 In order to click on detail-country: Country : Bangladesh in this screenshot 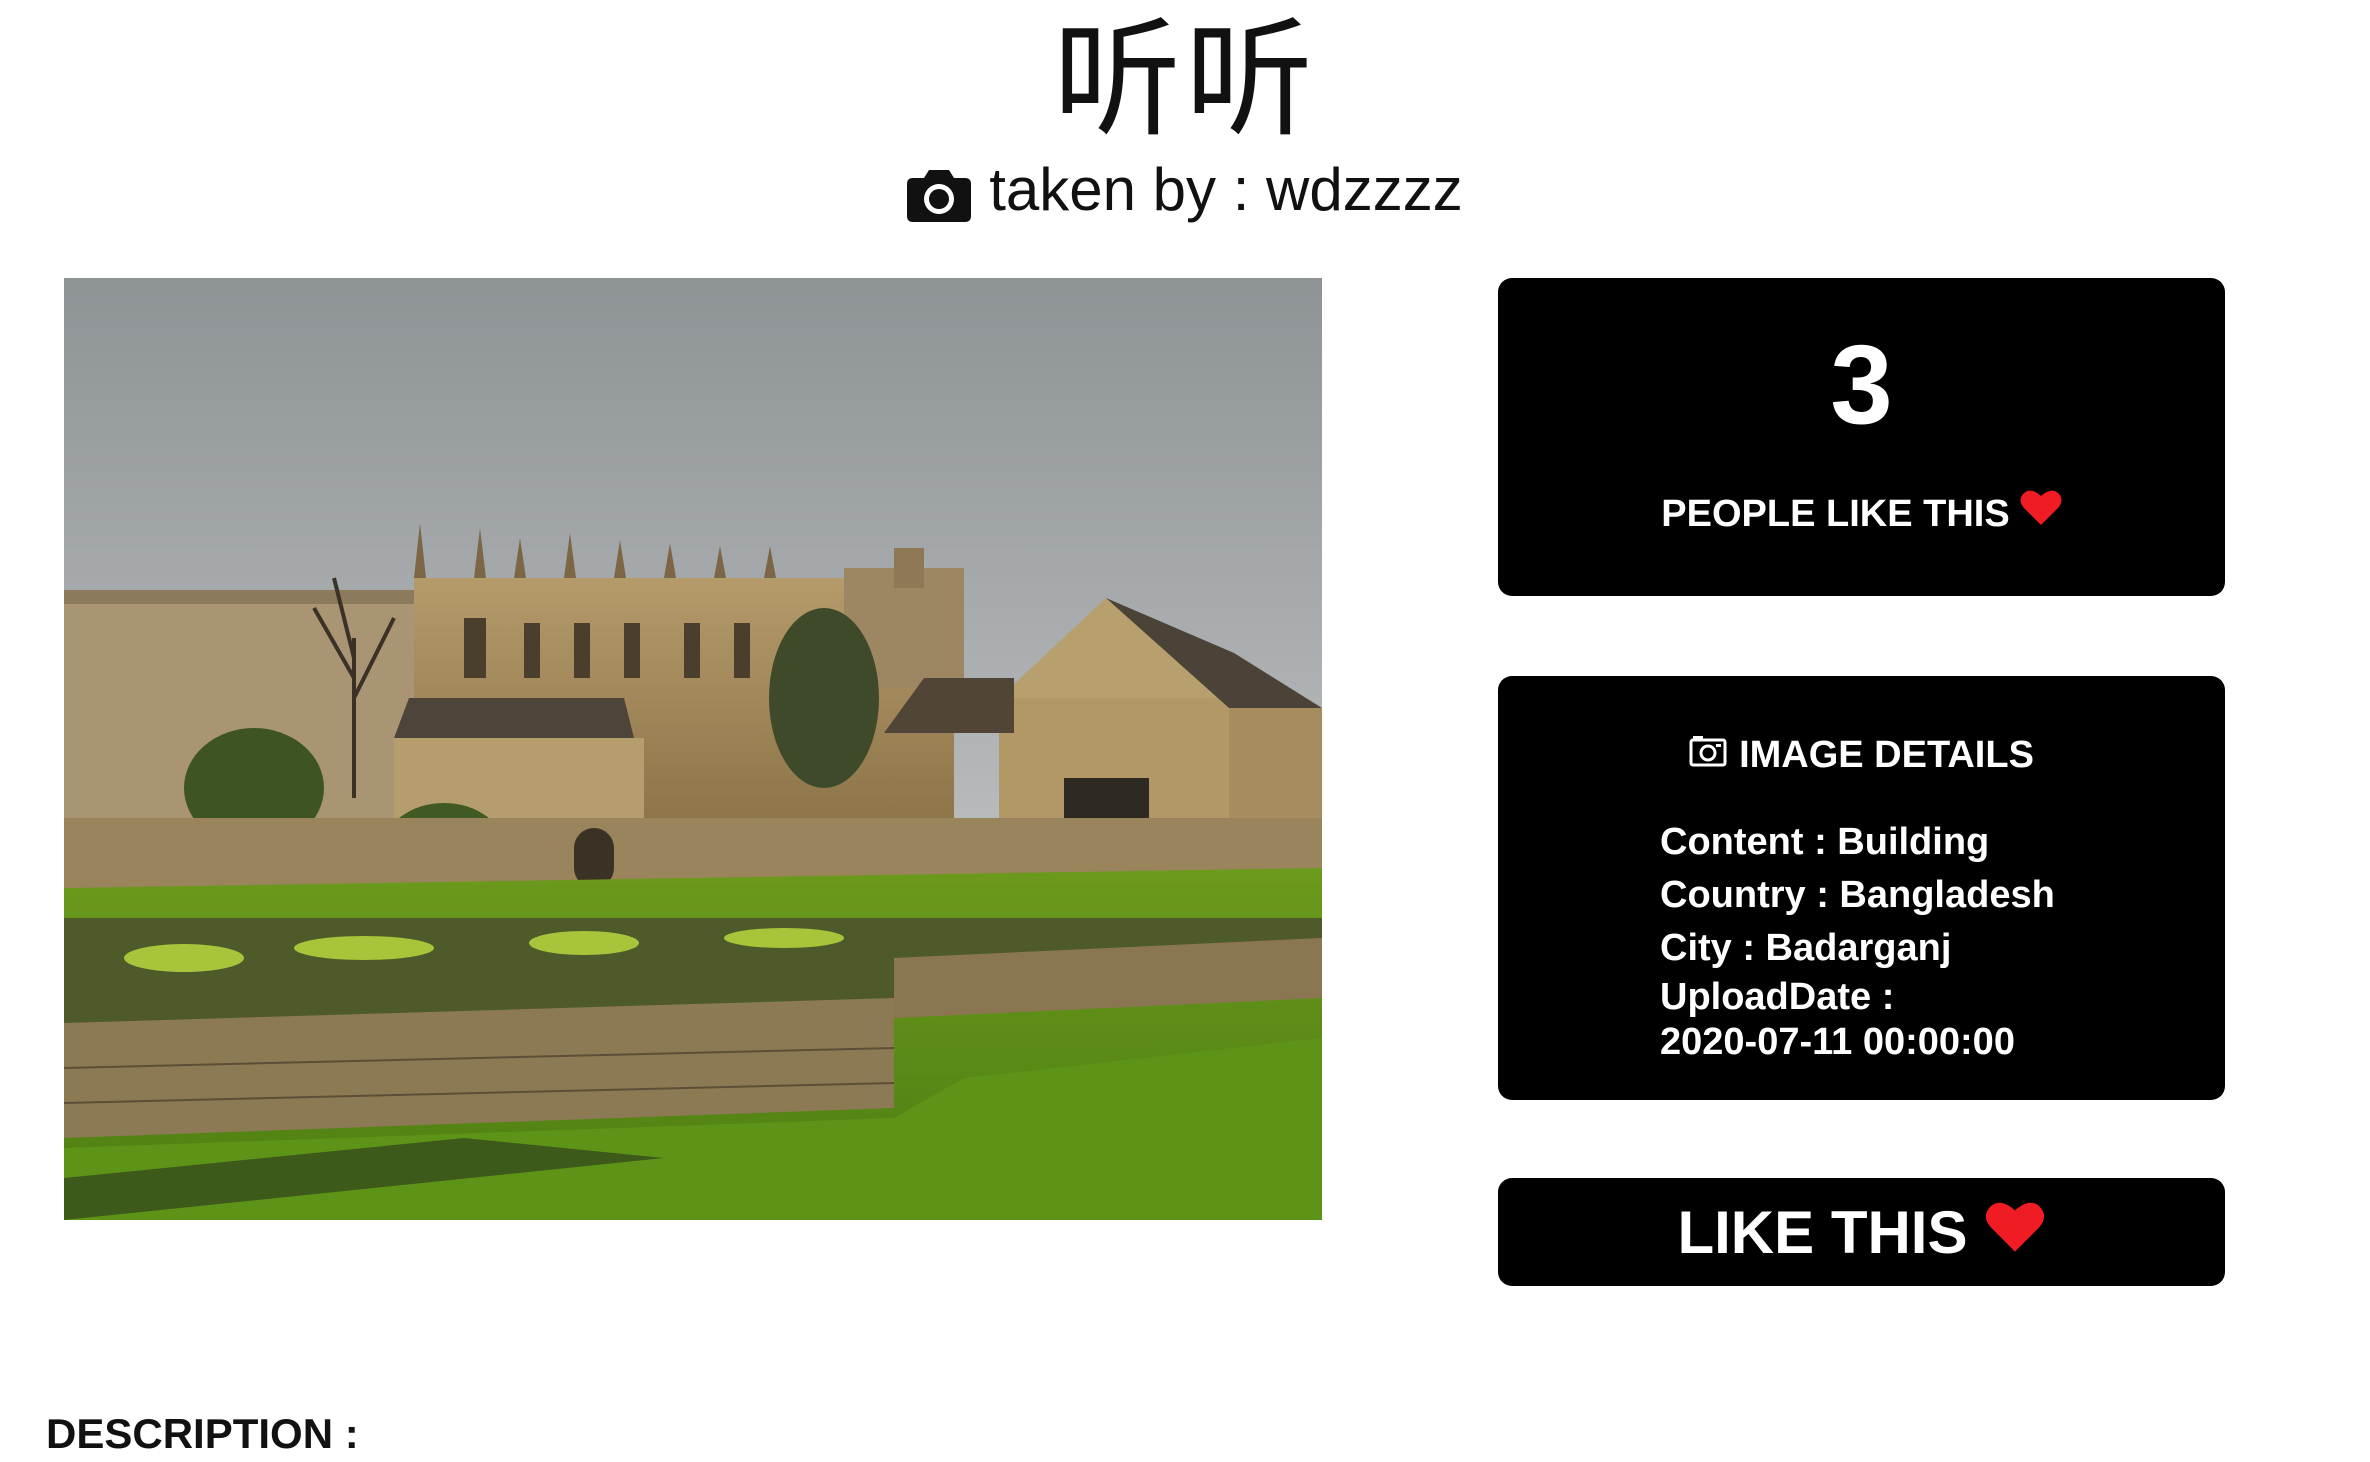, I will do `click(1857, 895)`.